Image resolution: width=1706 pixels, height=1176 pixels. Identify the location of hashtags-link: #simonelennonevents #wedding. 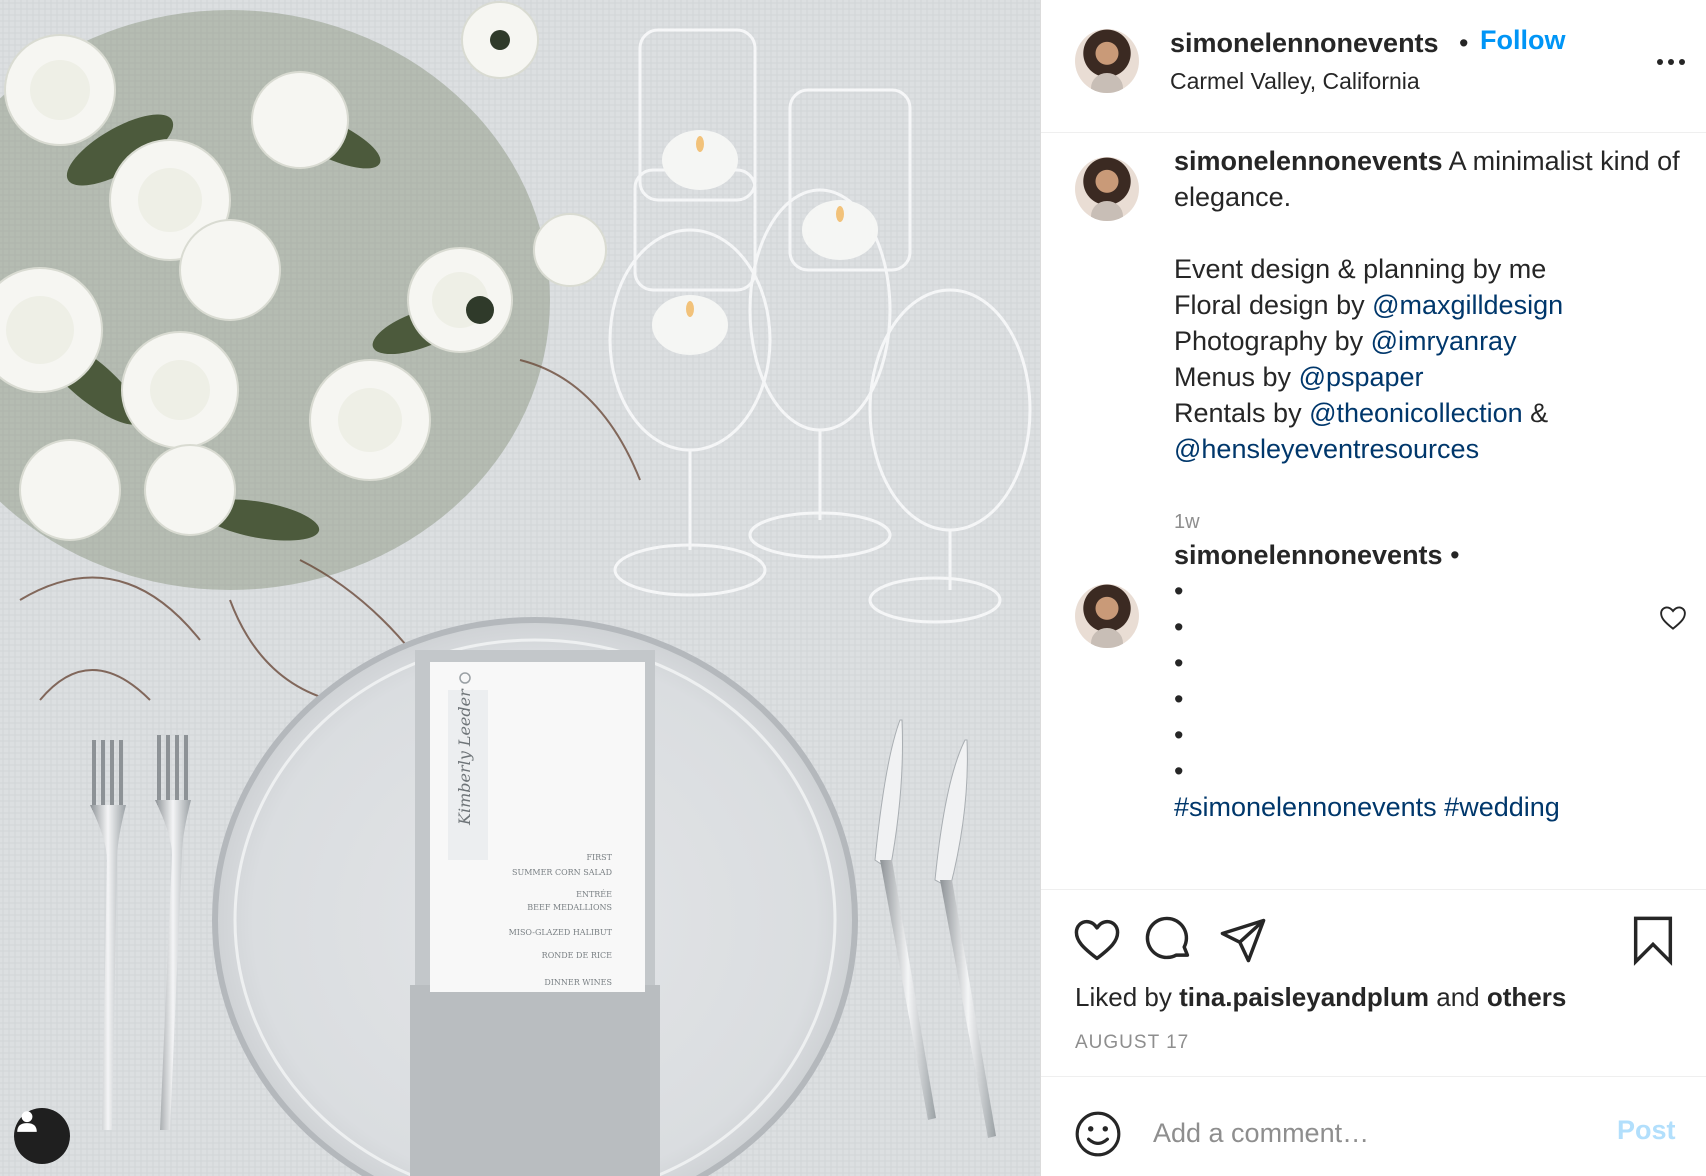
(1429, 807).